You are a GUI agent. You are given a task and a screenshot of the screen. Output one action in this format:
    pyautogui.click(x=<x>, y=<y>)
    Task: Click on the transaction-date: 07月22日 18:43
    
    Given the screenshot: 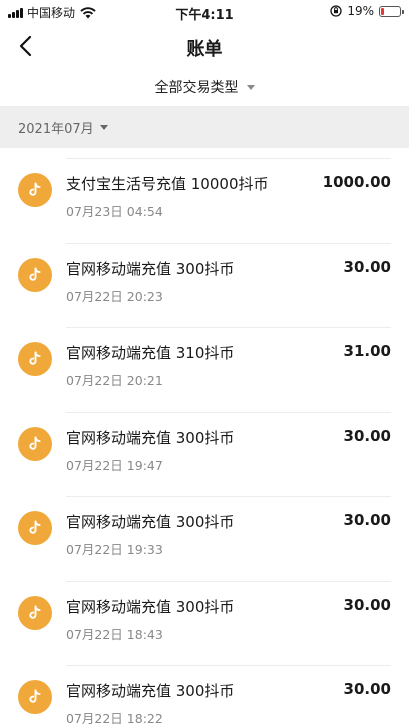 What is the action you would take?
    pyautogui.click(x=114, y=634)
    